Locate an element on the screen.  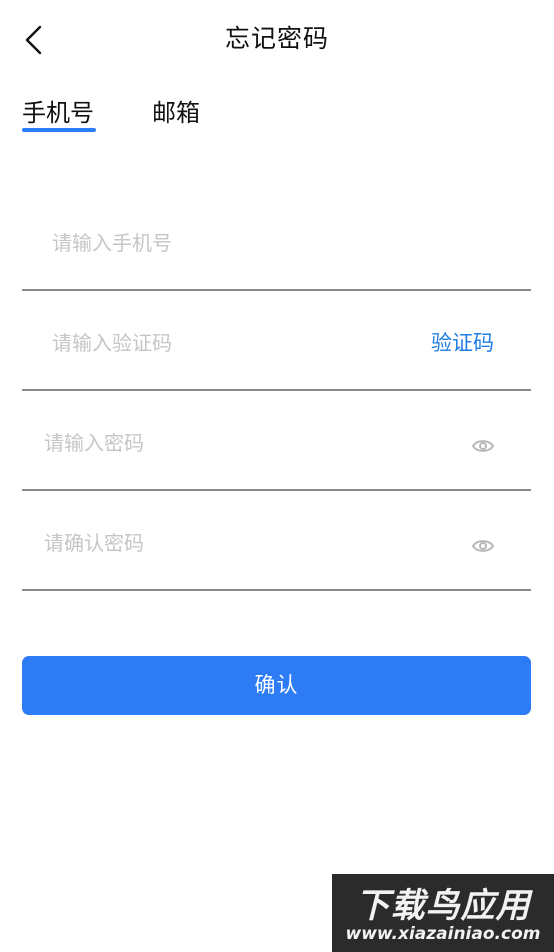
tab-email: 邮箱 is located at coordinates (176, 113).